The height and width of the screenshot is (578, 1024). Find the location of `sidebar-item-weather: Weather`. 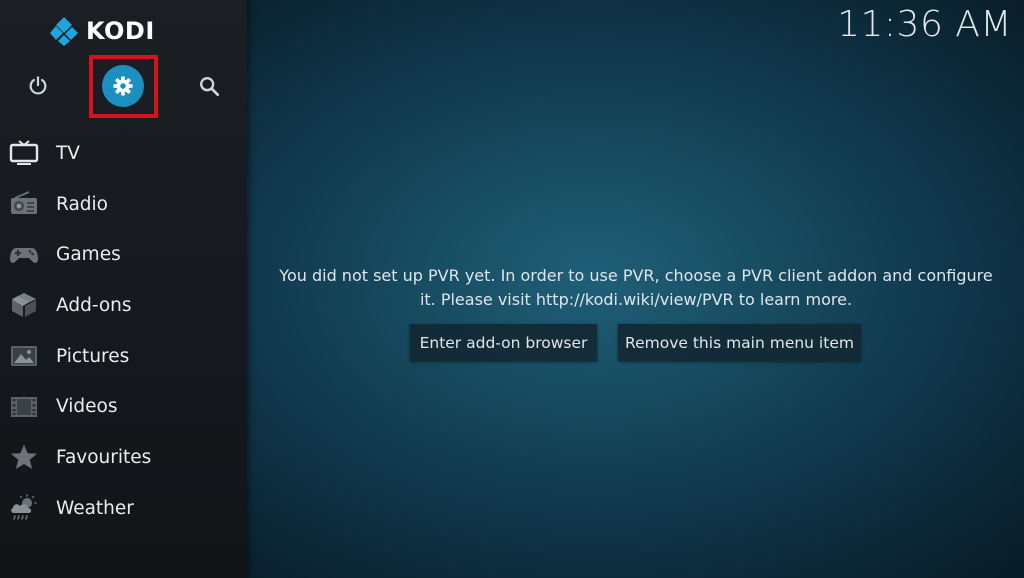

sidebar-item-weather: Weather is located at coordinates (123, 508).